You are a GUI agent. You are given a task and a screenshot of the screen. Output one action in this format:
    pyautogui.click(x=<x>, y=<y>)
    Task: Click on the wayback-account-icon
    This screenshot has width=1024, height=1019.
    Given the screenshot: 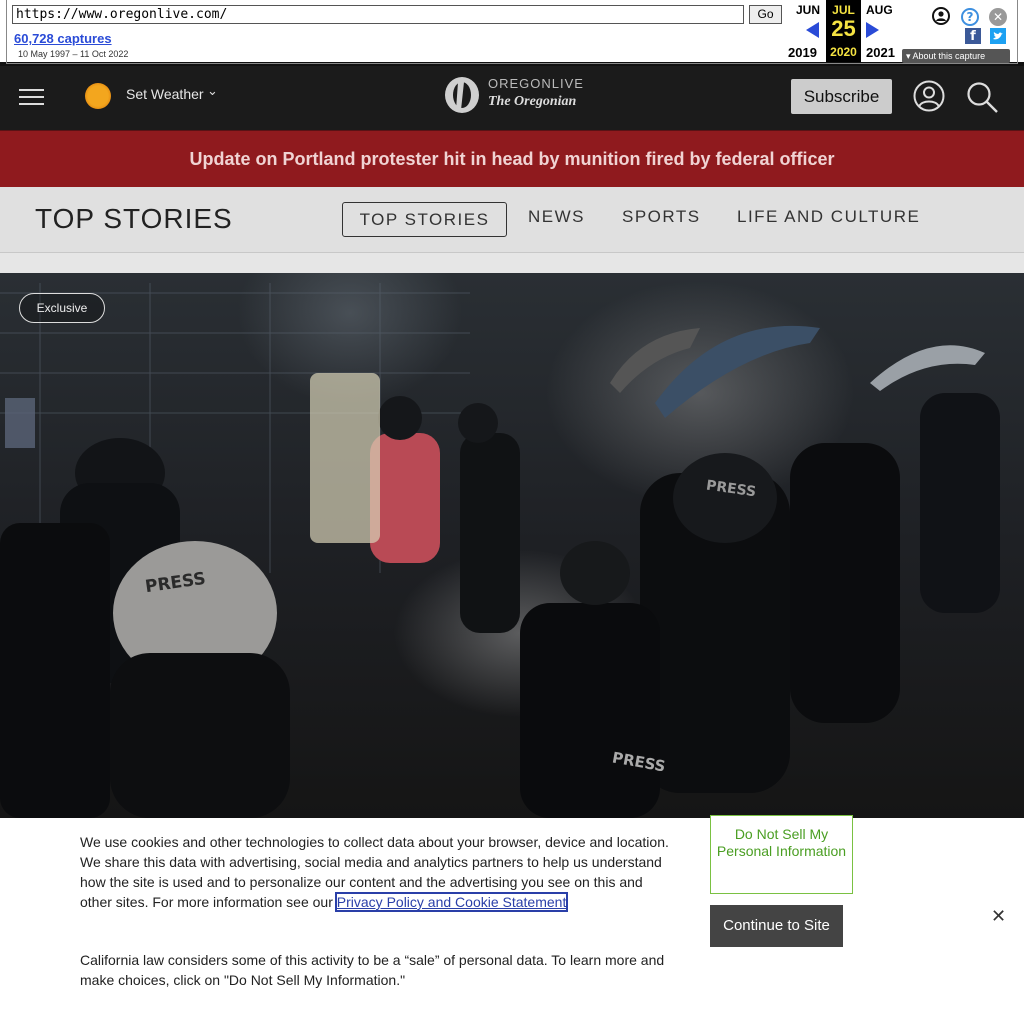 What is the action you would take?
    pyautogui.click(x=941, y=16)
    